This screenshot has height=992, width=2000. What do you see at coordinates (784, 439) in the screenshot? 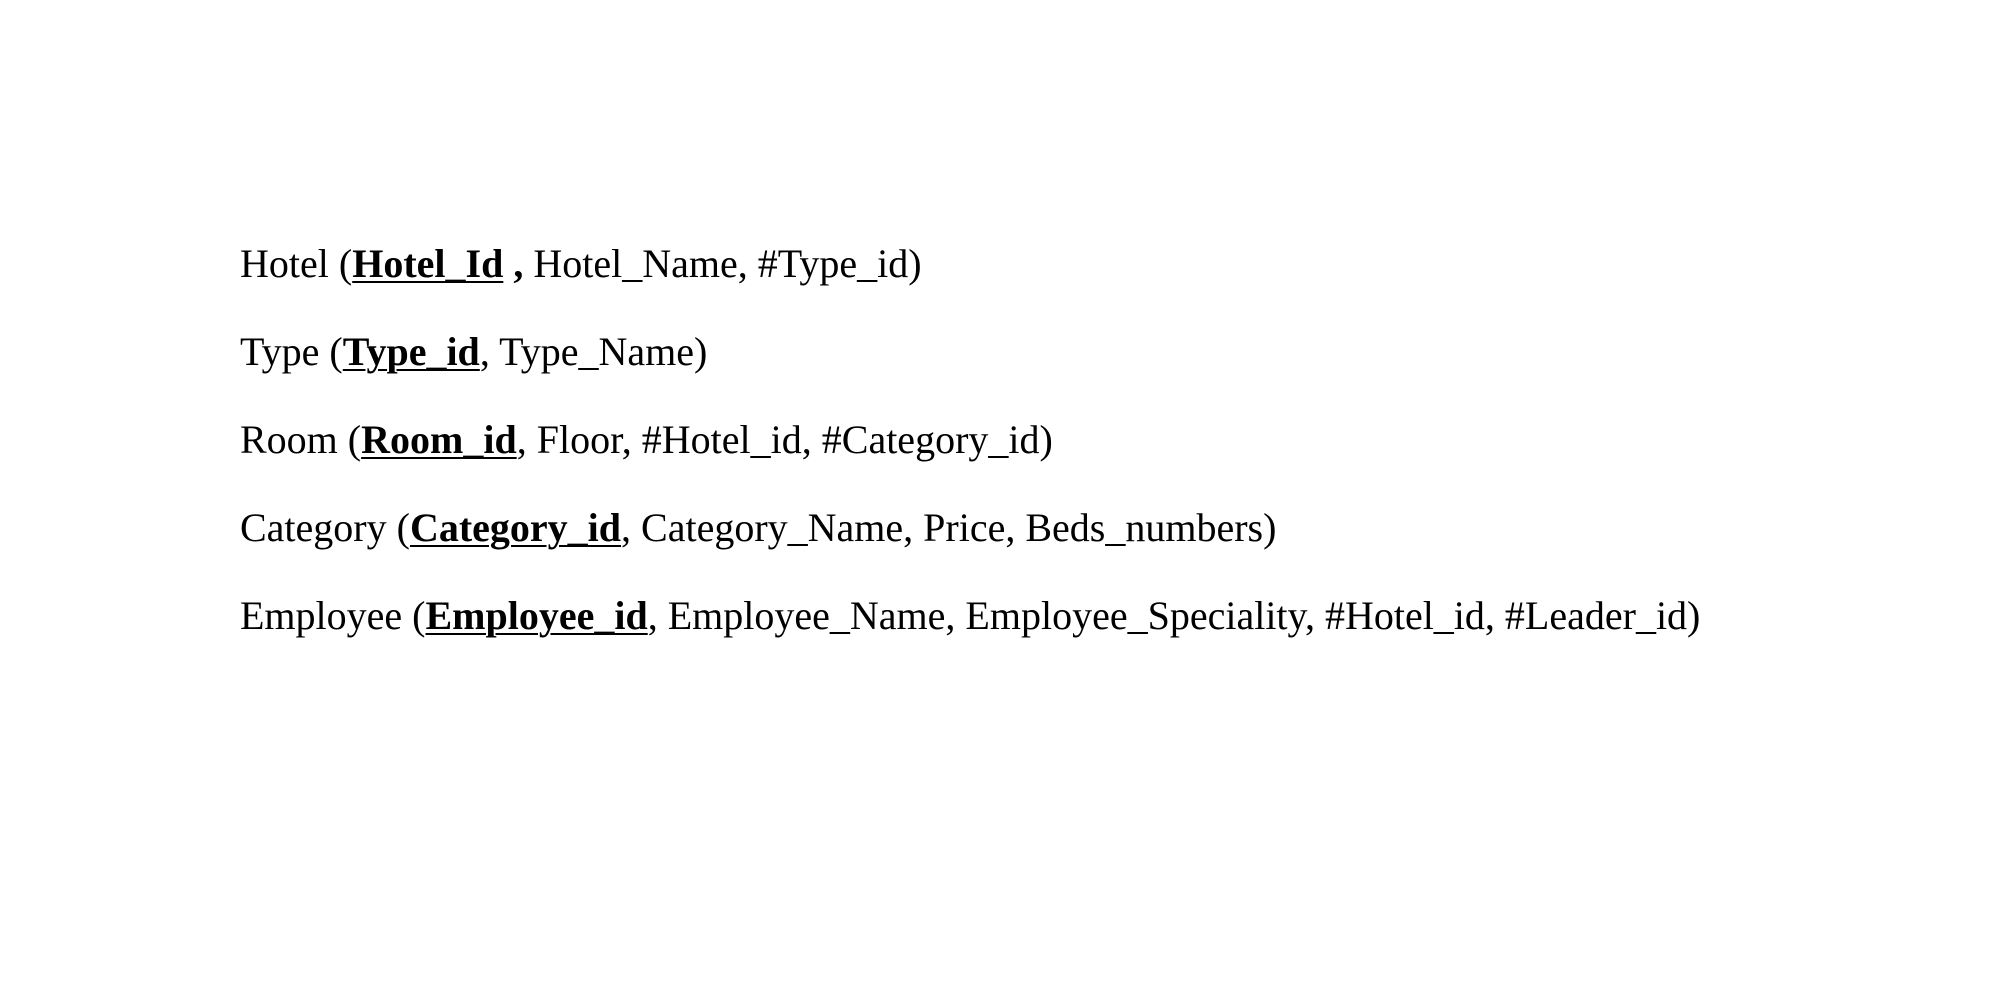
I see `attributes: , Floor, #Hotel_id, #Category_id)` at bounding box center [784, 439].